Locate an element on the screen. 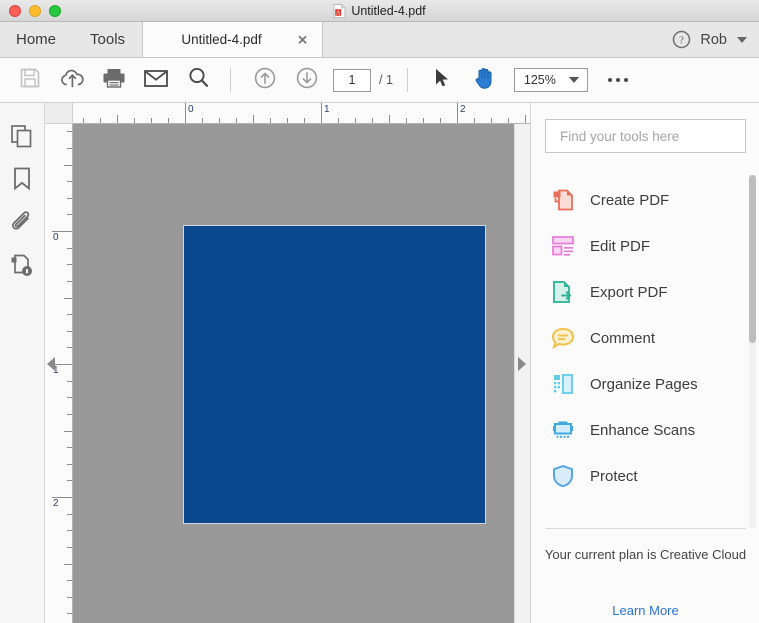  organize-pages-icon is located at coordinates (563, 384).